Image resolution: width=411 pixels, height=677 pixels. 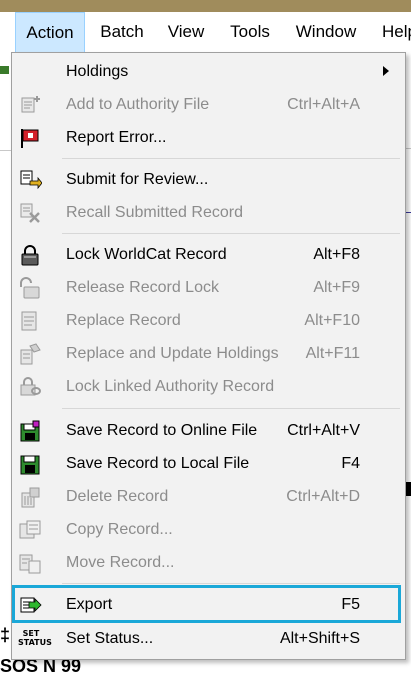 What do you see at coordinates (186, 32) in the screenshot?
I see `menu-view: View` at bounding box center [186, 32].